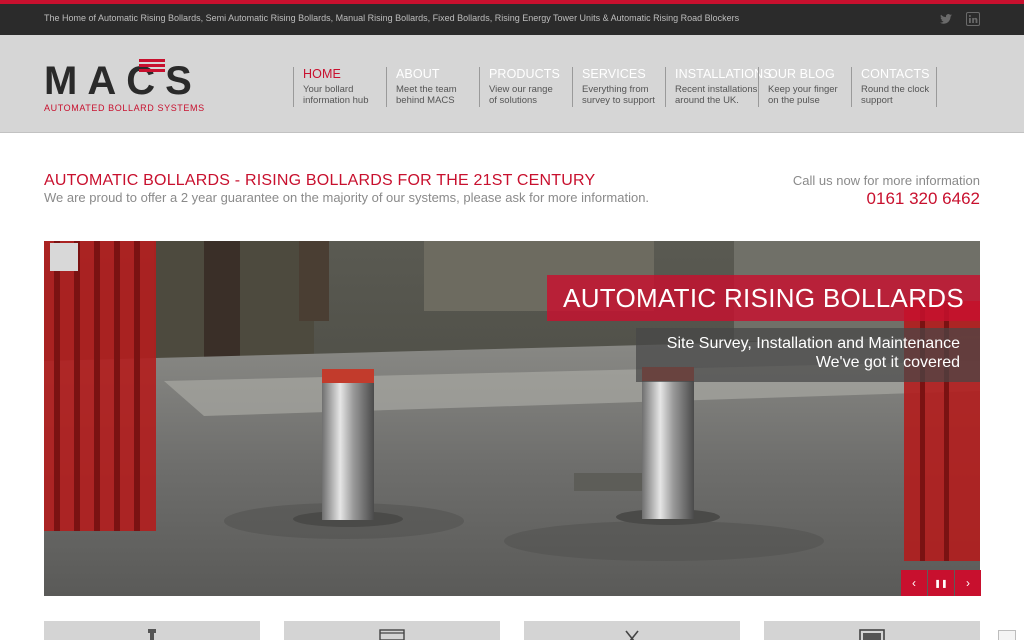 The height and width of the screenshot is (640, 1024). I want to click on nav-desc-line1: Keep your finger, so click(803, 89).